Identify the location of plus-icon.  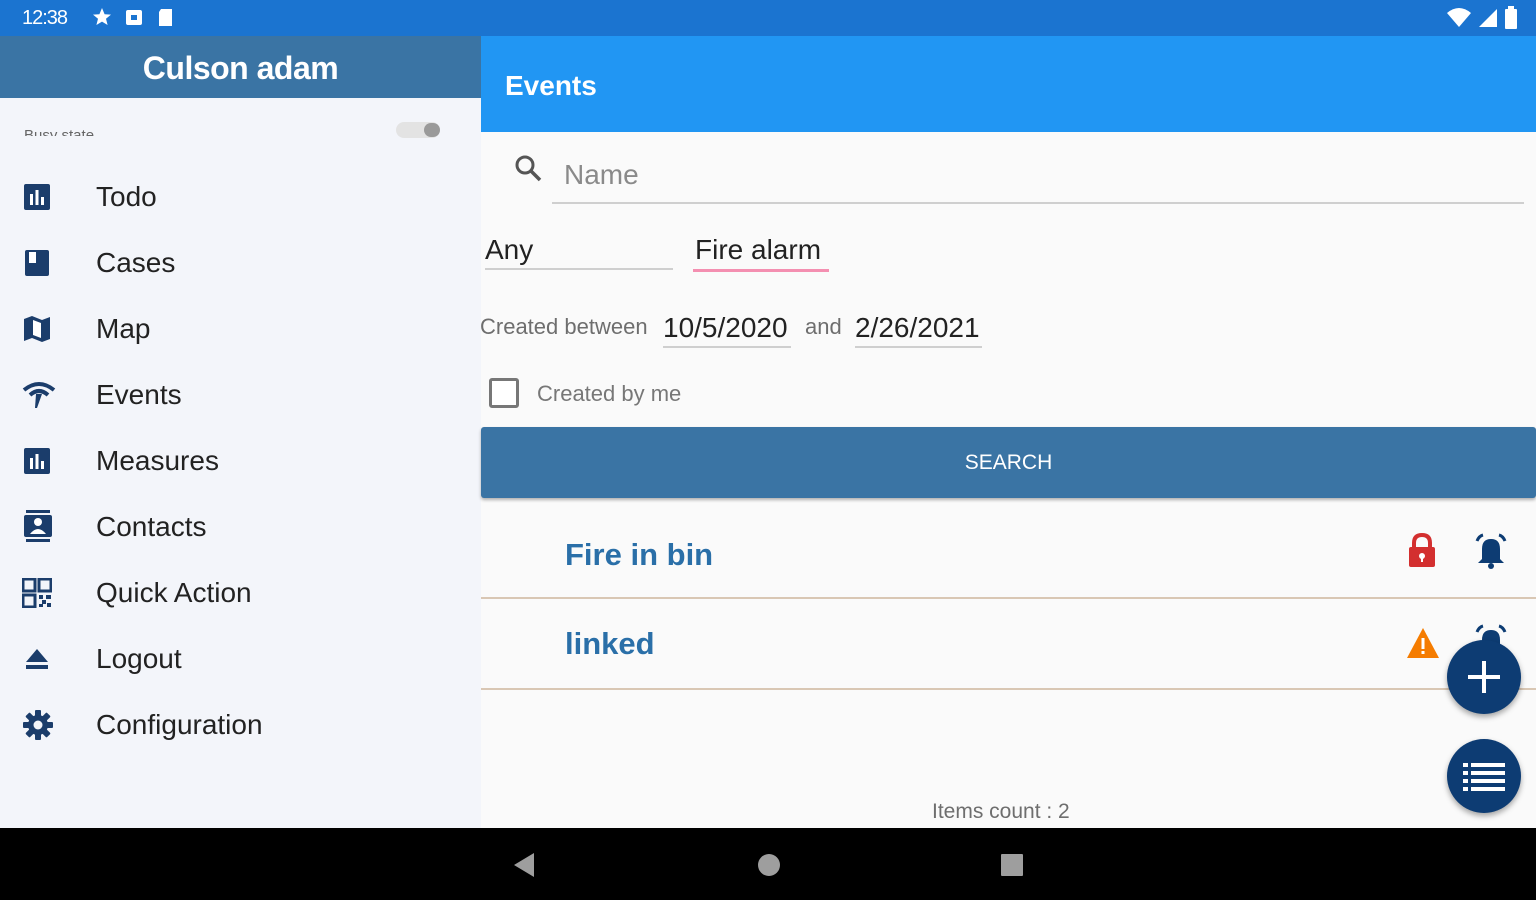
(1484, 677).